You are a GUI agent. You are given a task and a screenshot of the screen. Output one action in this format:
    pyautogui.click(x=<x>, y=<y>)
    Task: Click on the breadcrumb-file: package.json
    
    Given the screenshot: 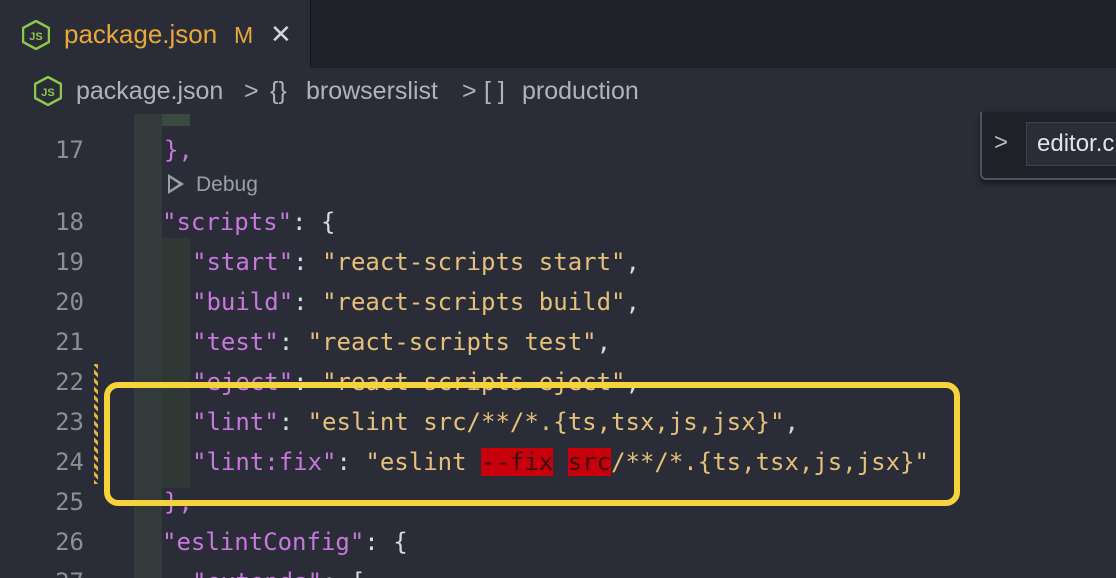 What is the action you would take?
    pyautogui.click(x=149, y=91)
    